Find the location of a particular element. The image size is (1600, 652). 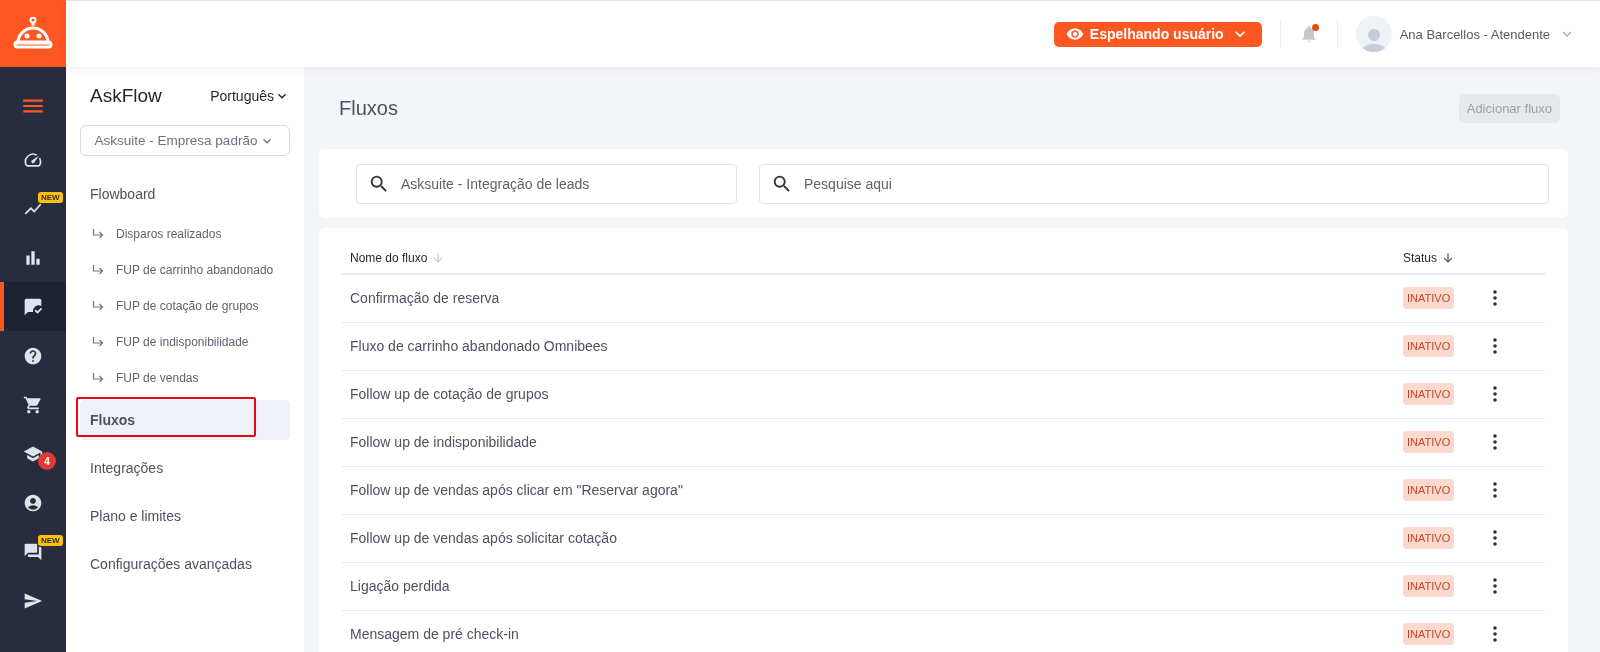

nav-icon-button is located at coordinates (33, 306).